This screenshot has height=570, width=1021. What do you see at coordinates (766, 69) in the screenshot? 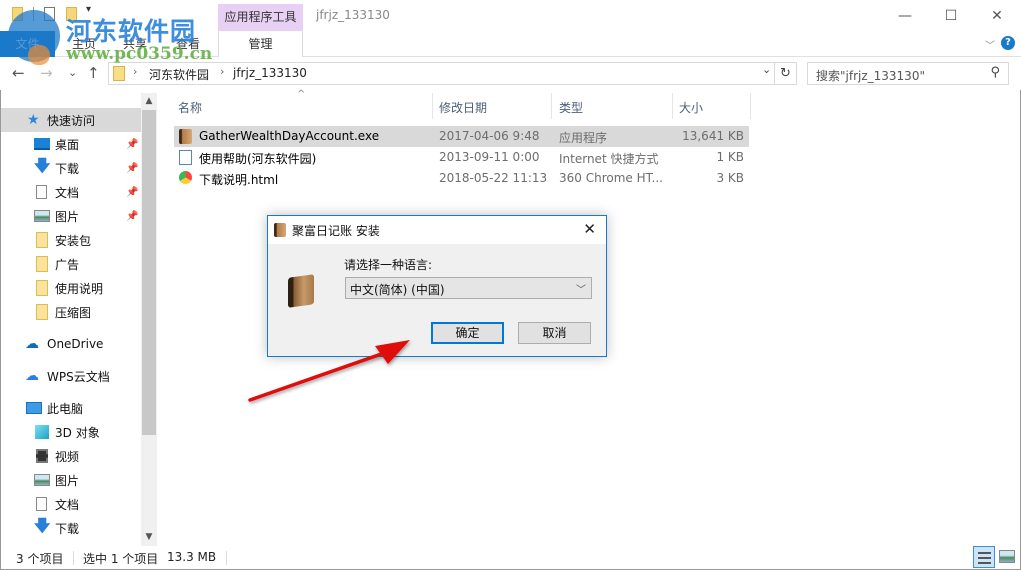
I see `address-dropdown-icon: ⌄` at bounding box center [766, 69].